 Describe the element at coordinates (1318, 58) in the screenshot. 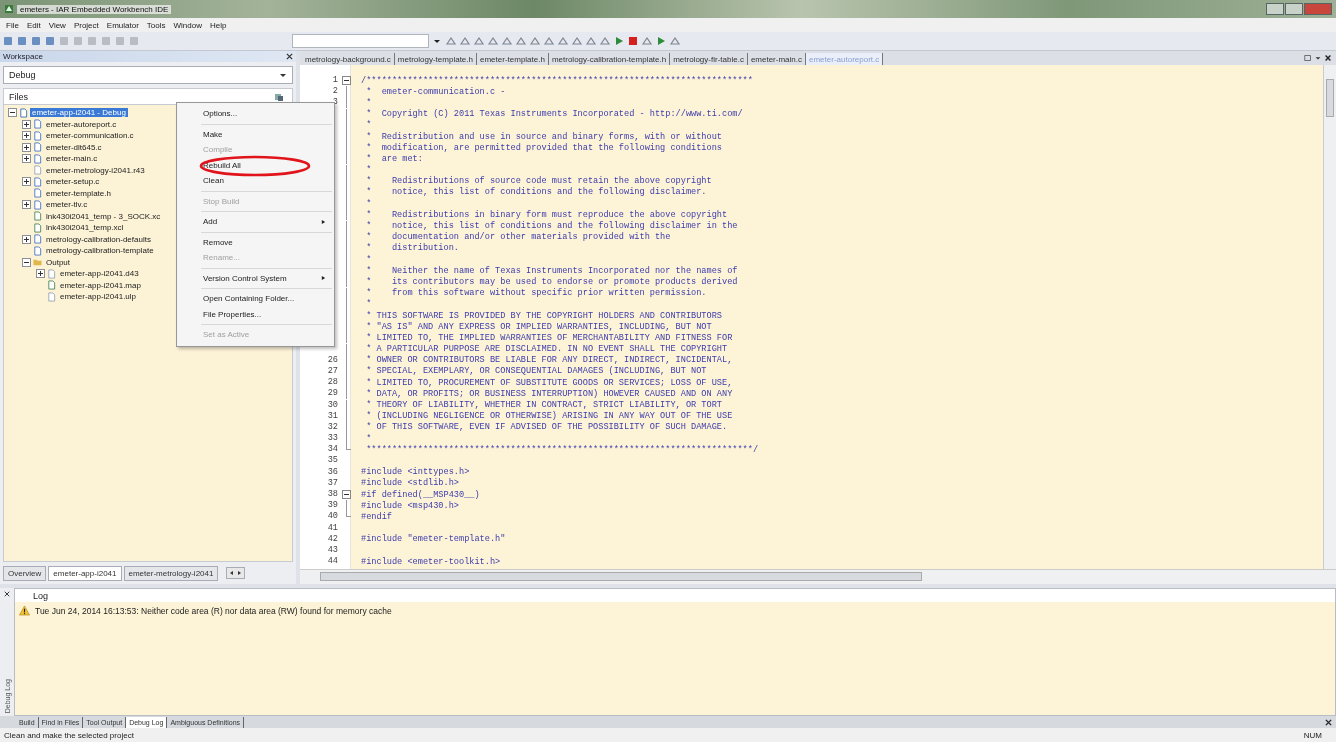

I see `dropdown-arrow-icon` at that location.